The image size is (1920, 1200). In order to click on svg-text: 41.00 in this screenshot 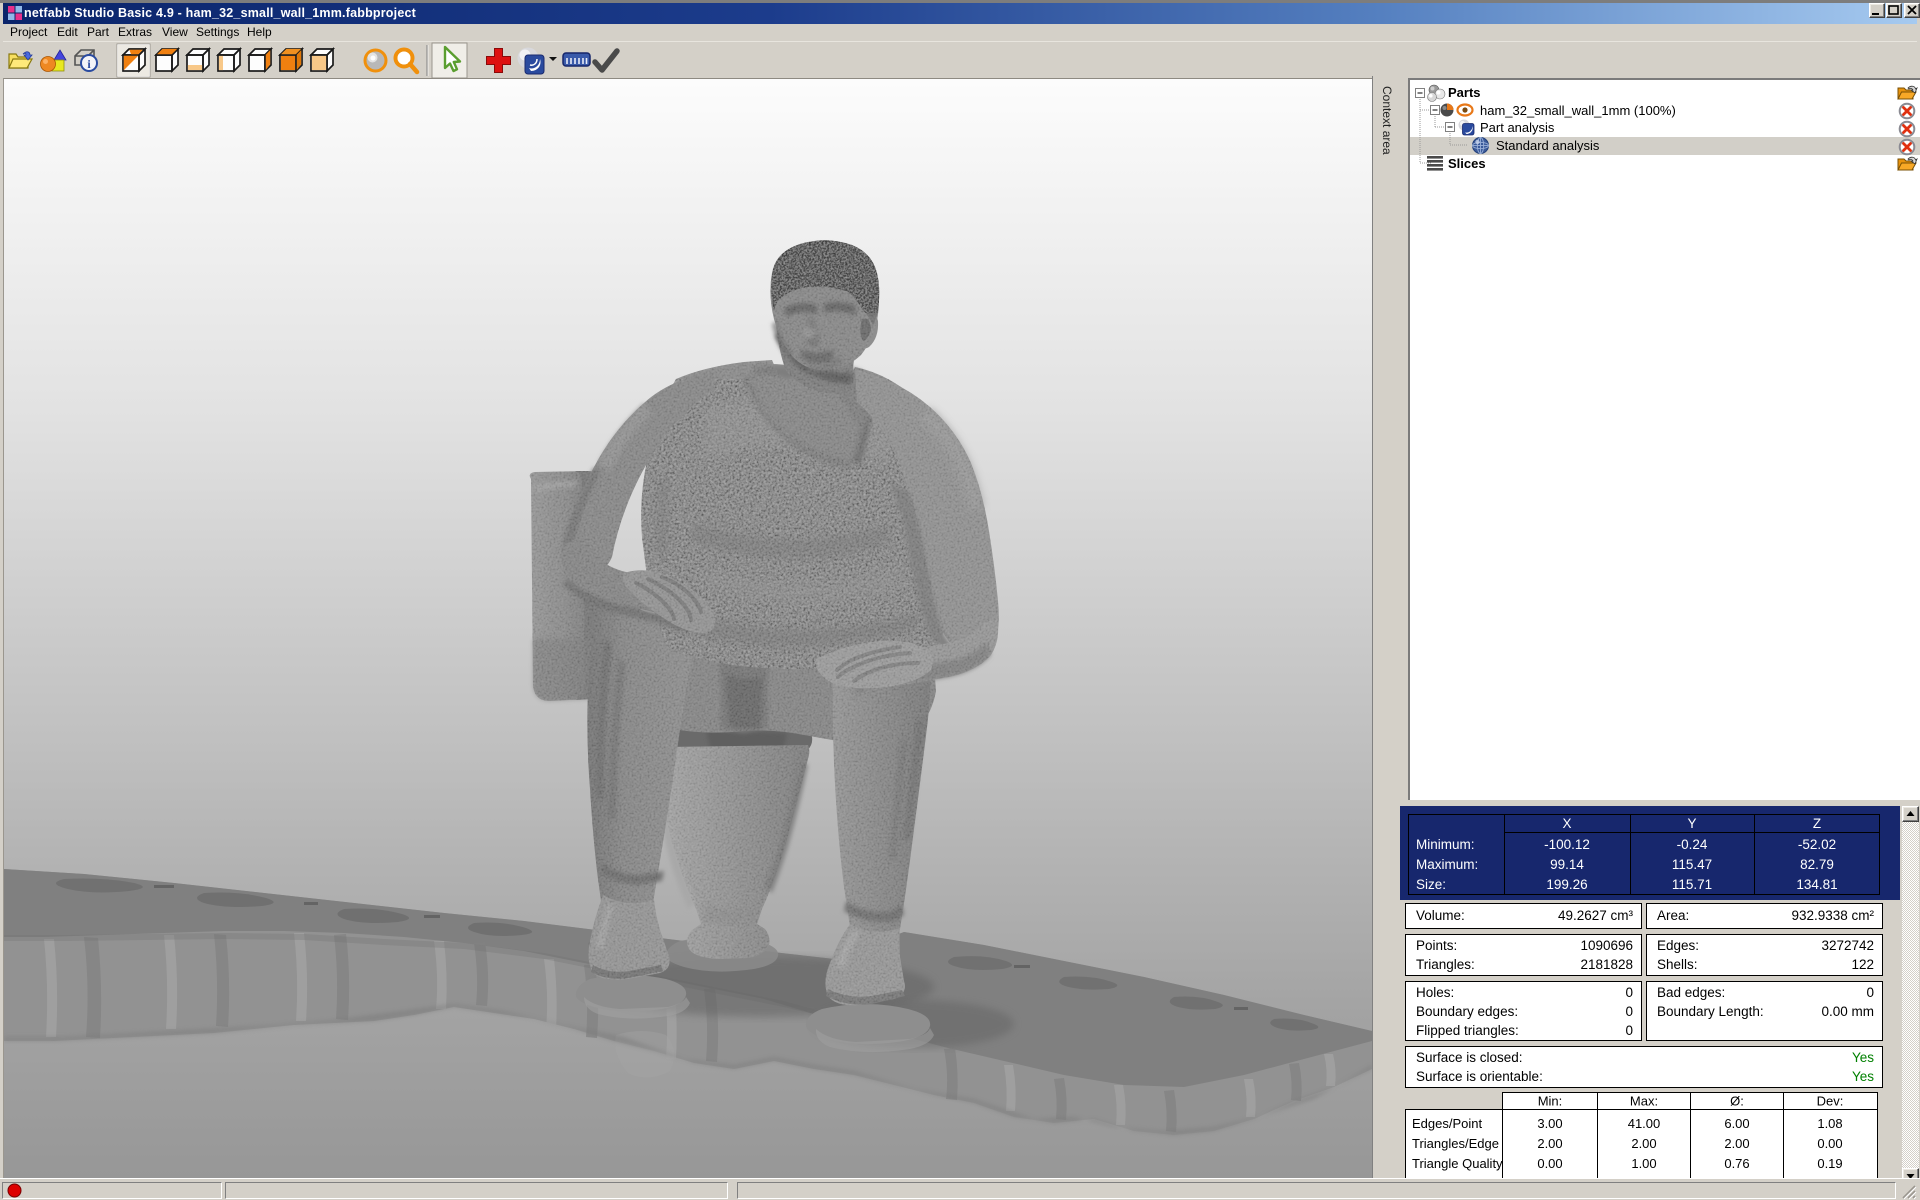, I will do `click(1644, 1123)`.